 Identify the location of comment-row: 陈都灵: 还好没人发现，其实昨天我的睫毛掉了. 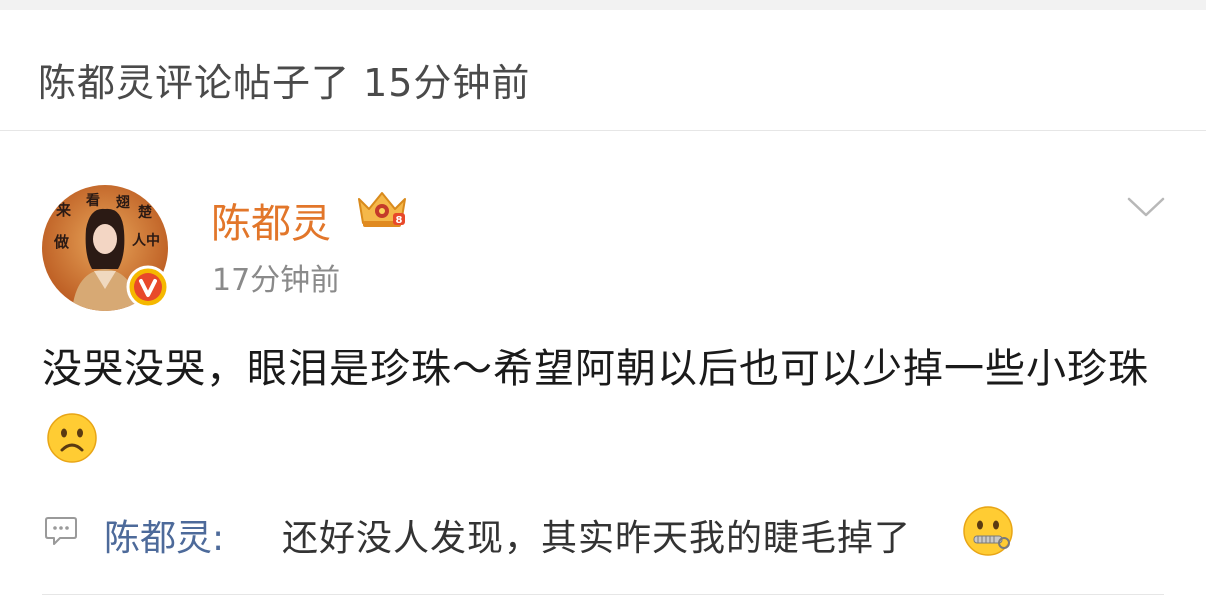
(602, 533).